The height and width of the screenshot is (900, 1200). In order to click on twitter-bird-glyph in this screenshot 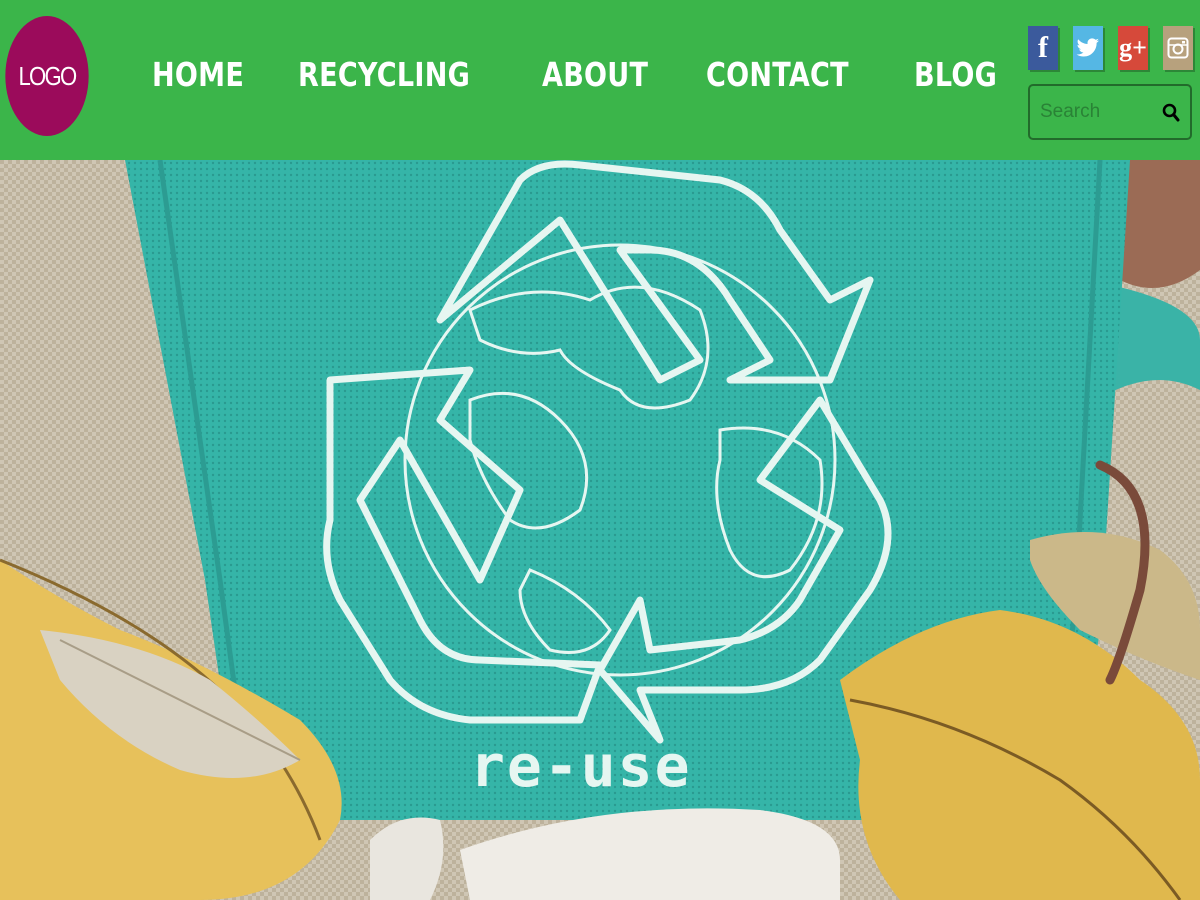, I will do `click(1087, 47)`.